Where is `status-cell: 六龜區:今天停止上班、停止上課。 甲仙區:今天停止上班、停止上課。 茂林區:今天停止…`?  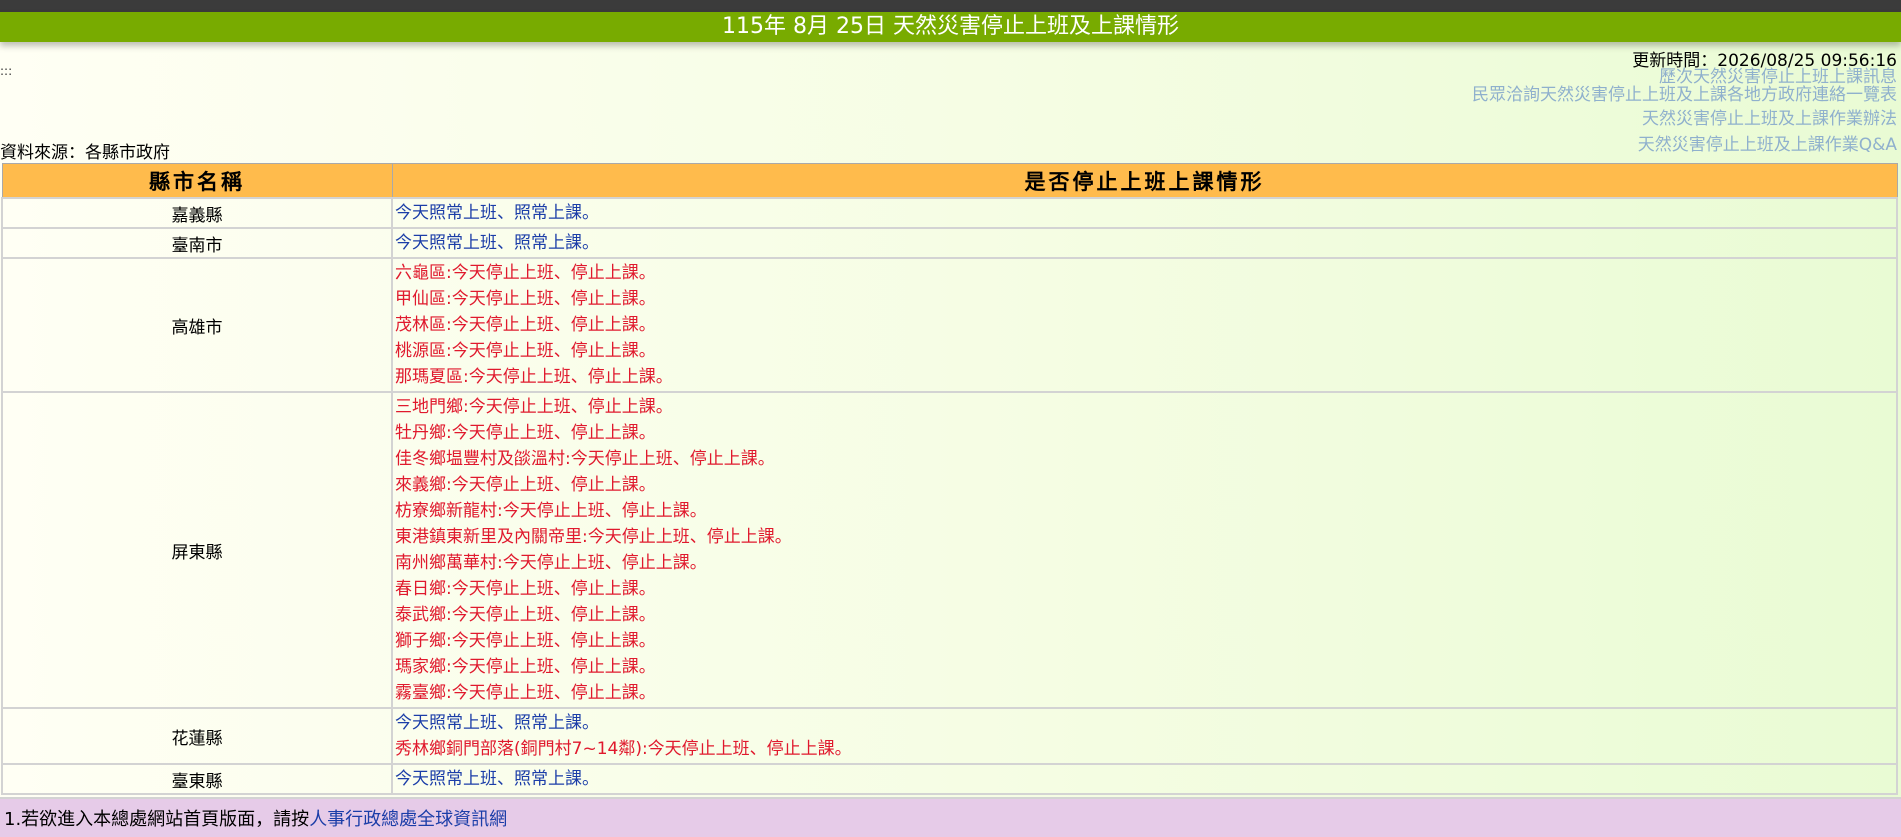
status-cell: 六龜區:今天停止上班、停止上課。 甲仙區:今天停止上班、停止上課。 茂林區:今天停止… is located at coordinates (1144, 325).